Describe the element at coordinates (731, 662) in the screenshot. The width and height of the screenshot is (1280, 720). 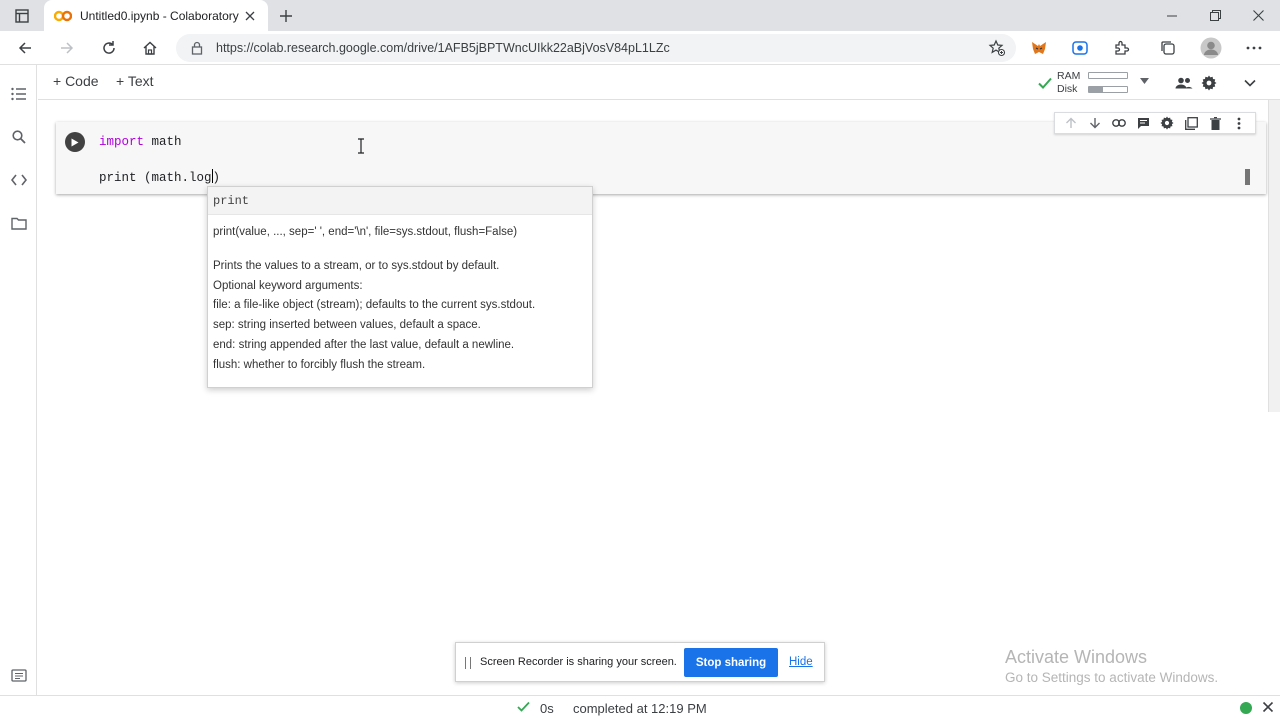
I see `stop-sharing-button: Stop sharing` at that location.